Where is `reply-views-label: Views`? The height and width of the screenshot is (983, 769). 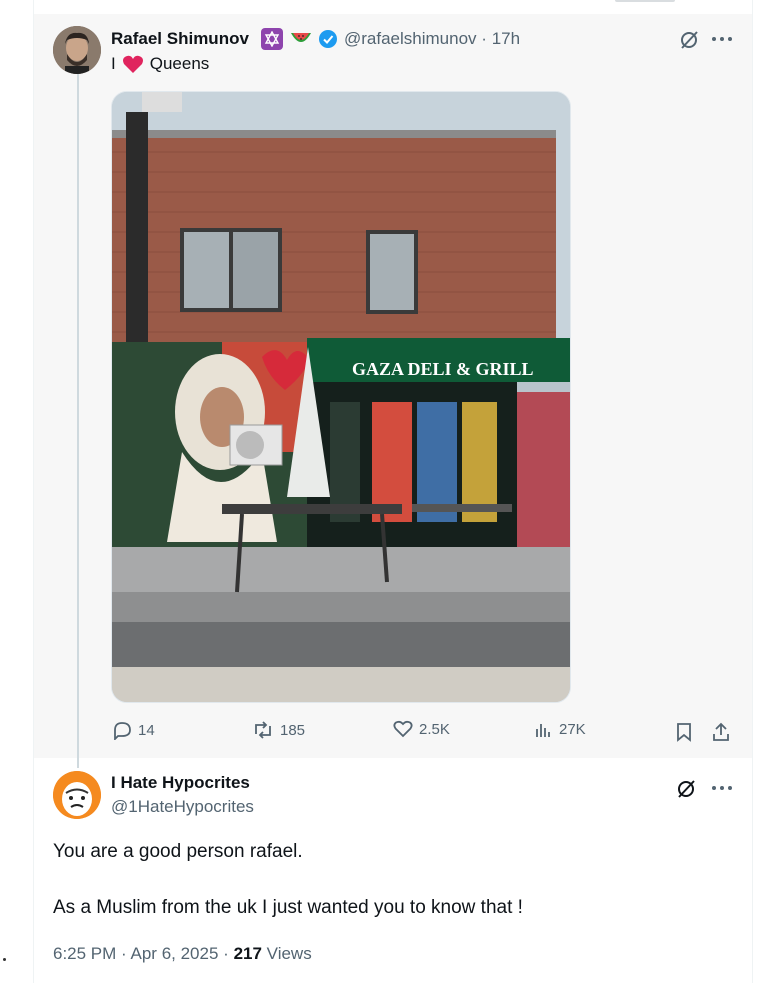
reply-views-label: Views is located at coordinates (289, 953).